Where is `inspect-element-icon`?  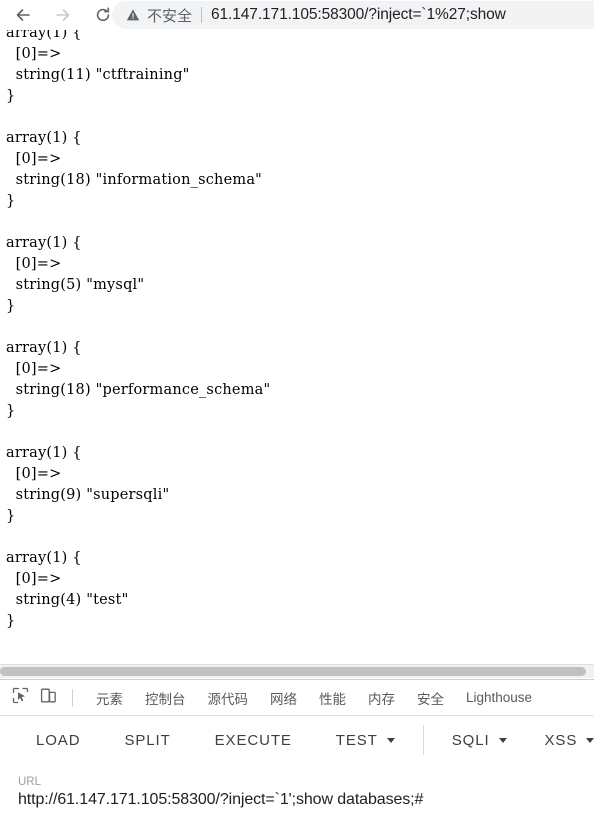 inspect-element-icon is located at coordinates (20, 698).